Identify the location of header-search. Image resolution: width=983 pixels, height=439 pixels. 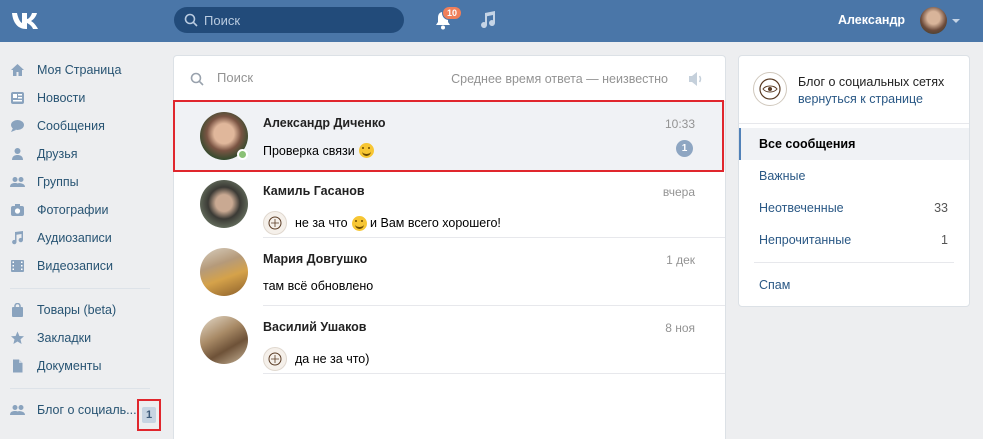
(289, 20).